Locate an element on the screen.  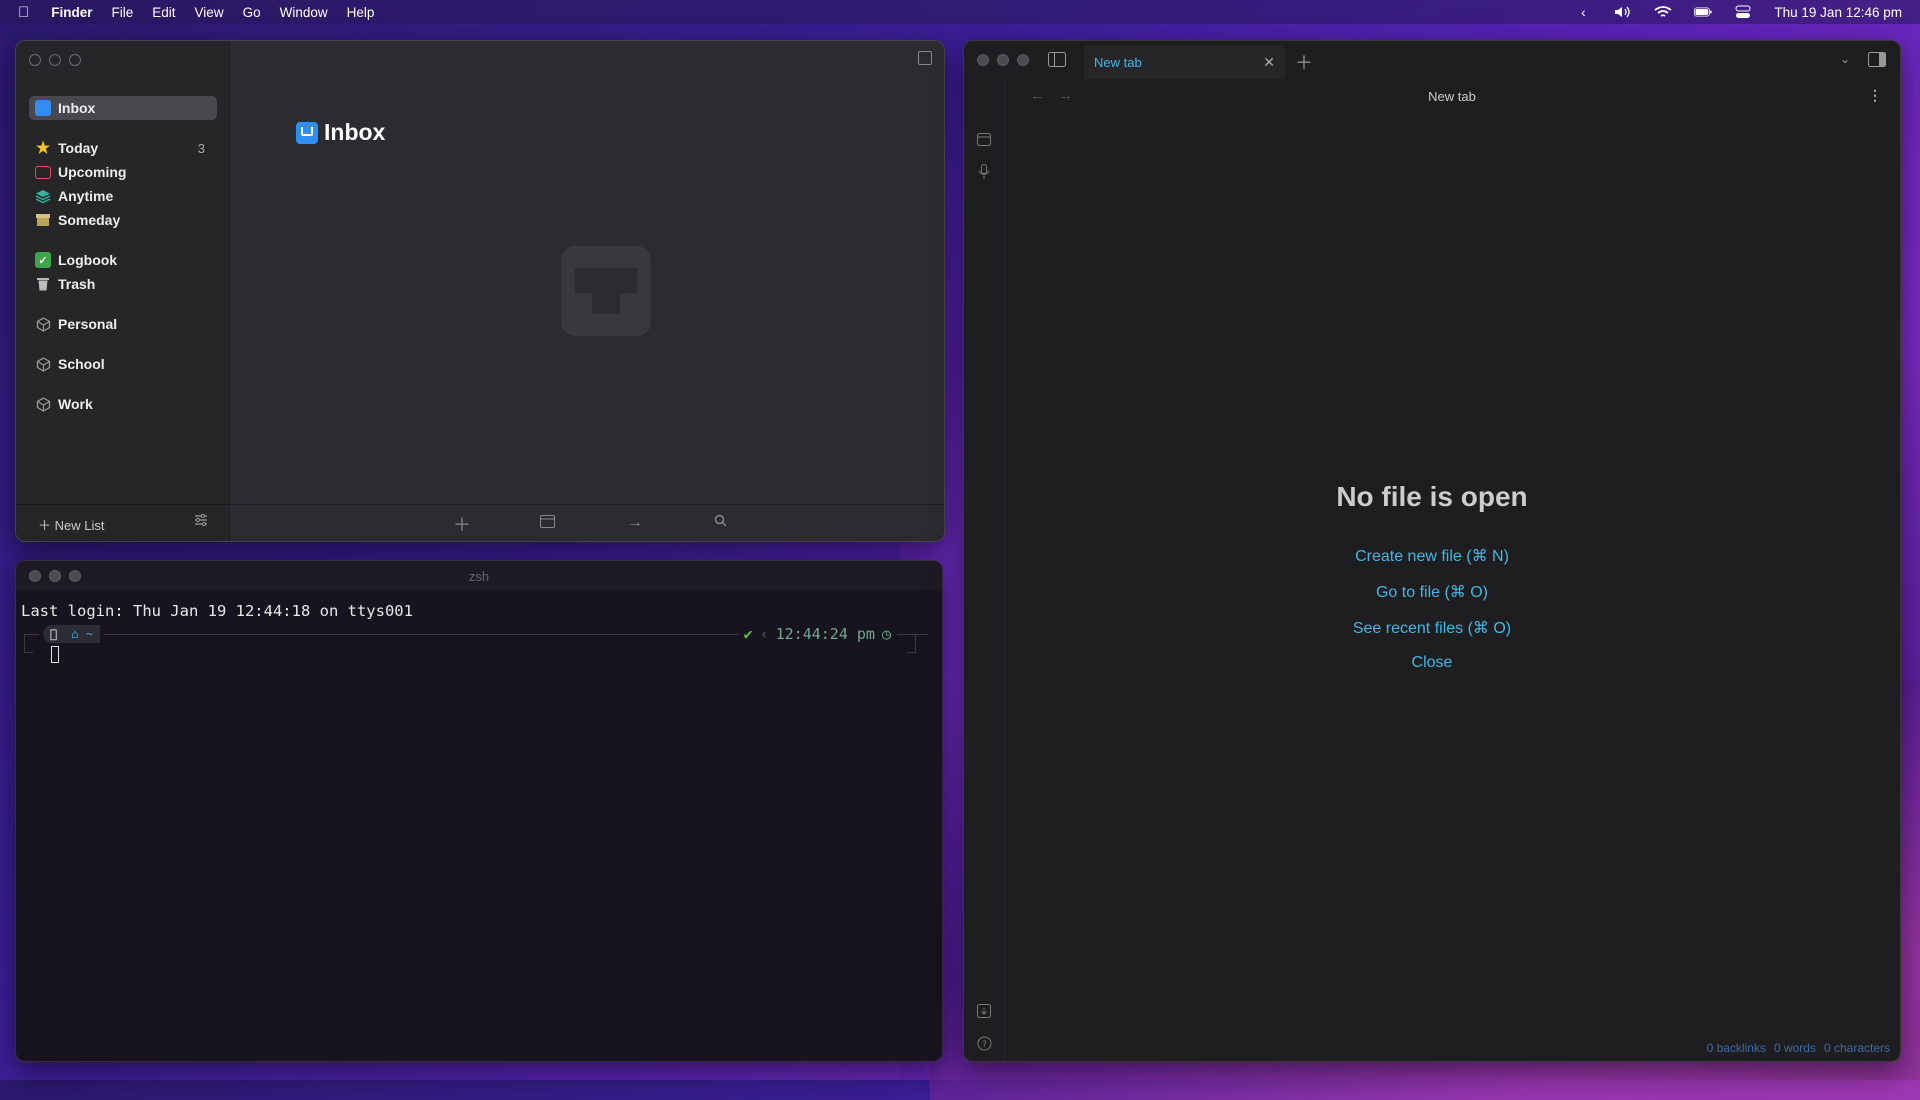
microphone-icon is located at coordinates (984, 172).